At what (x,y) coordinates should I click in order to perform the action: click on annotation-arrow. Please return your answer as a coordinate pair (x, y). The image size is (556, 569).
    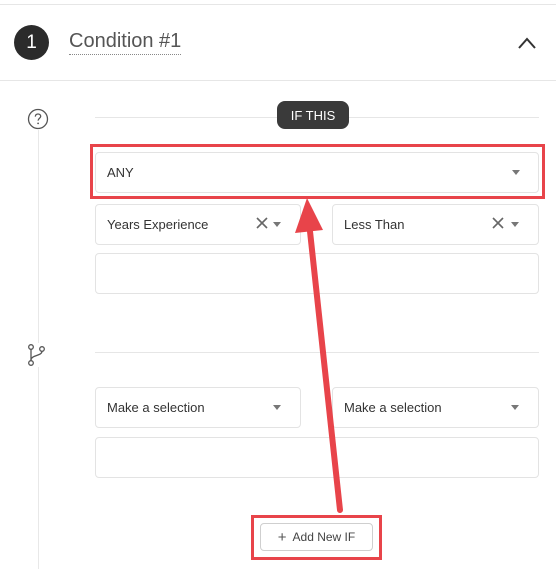
    Looking at the image, I should click on (319, 355).